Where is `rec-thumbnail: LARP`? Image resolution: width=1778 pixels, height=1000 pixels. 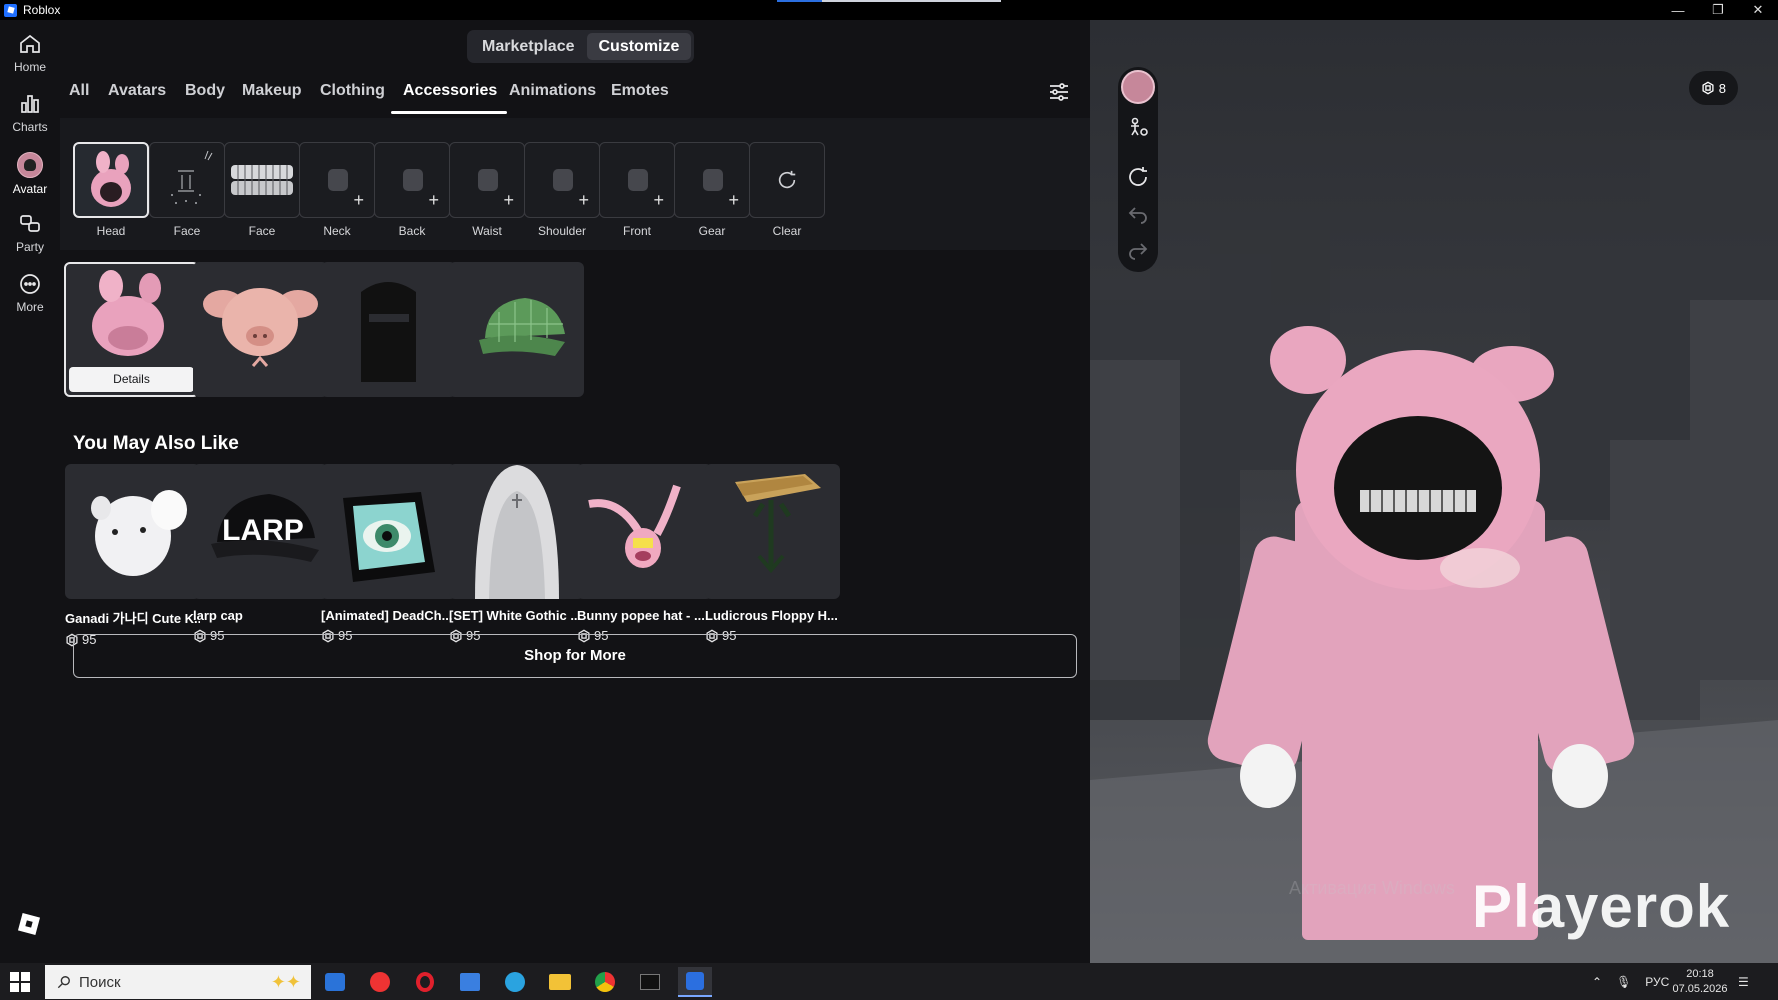 rec-thumbnail: LARP is located at coordinates (260, 531).